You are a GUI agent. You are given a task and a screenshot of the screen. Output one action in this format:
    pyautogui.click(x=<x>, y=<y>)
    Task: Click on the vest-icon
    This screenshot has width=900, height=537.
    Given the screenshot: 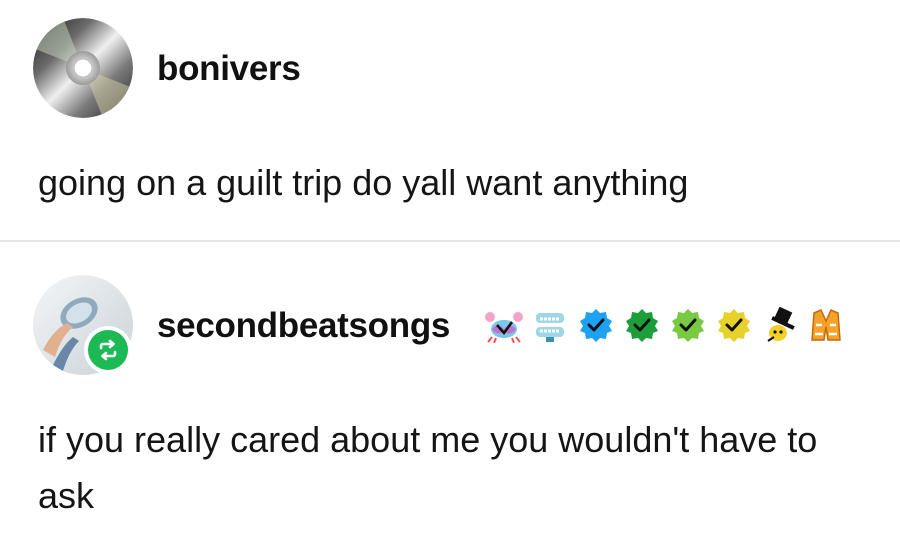 What is the action you would take?
    pyautogui.click(x=826, y=325)
    